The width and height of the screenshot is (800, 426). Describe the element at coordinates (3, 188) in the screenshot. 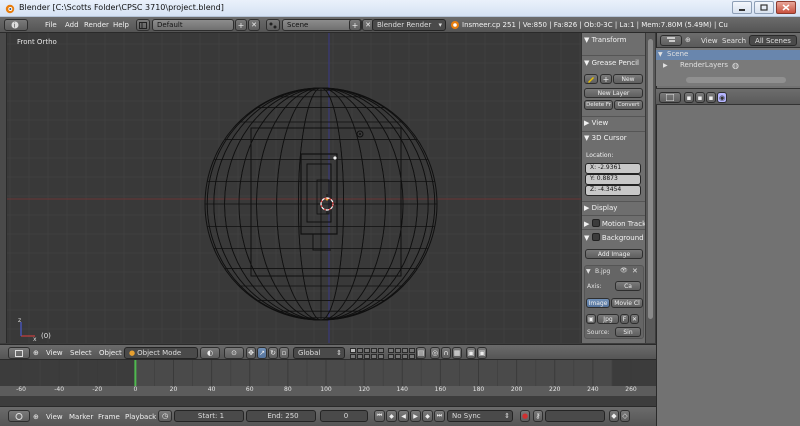

I see `toolshelf-collapsed` at that location.